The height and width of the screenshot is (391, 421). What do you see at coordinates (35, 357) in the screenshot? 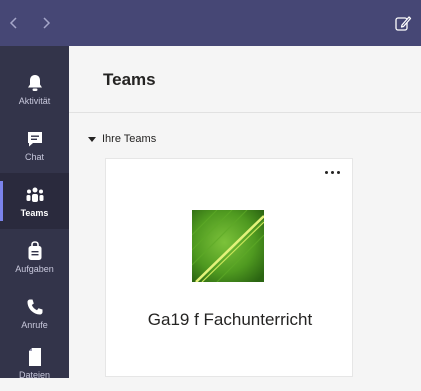
I see `file-icon` at bounding box center [35, 357].